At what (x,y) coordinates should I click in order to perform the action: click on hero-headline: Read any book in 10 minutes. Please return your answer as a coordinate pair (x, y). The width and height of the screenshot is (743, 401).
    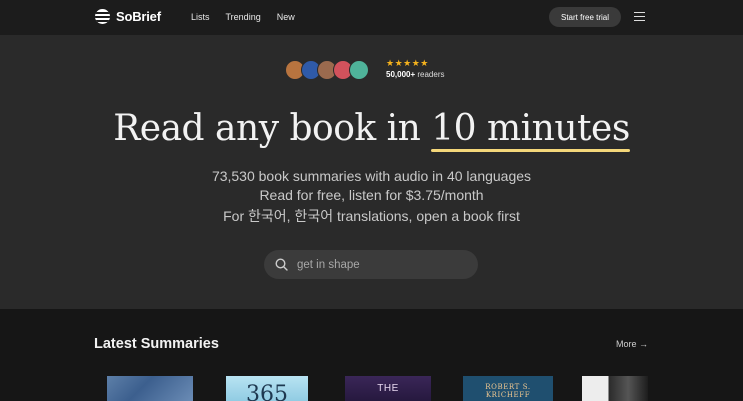
    Looking at the image, I should click on (371, 130).